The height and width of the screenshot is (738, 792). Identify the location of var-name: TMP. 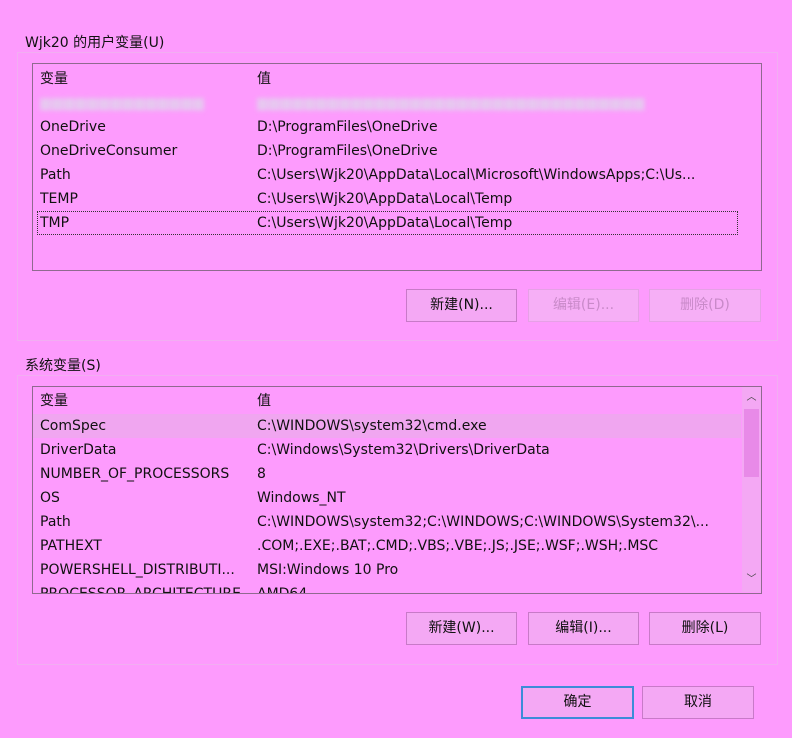
(55, 223).